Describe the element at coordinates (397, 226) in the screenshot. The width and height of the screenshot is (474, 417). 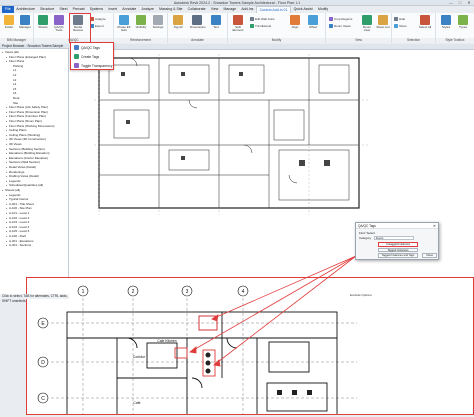
I see `dialog-title-bar: QA/QC Tags ✕` at that location.